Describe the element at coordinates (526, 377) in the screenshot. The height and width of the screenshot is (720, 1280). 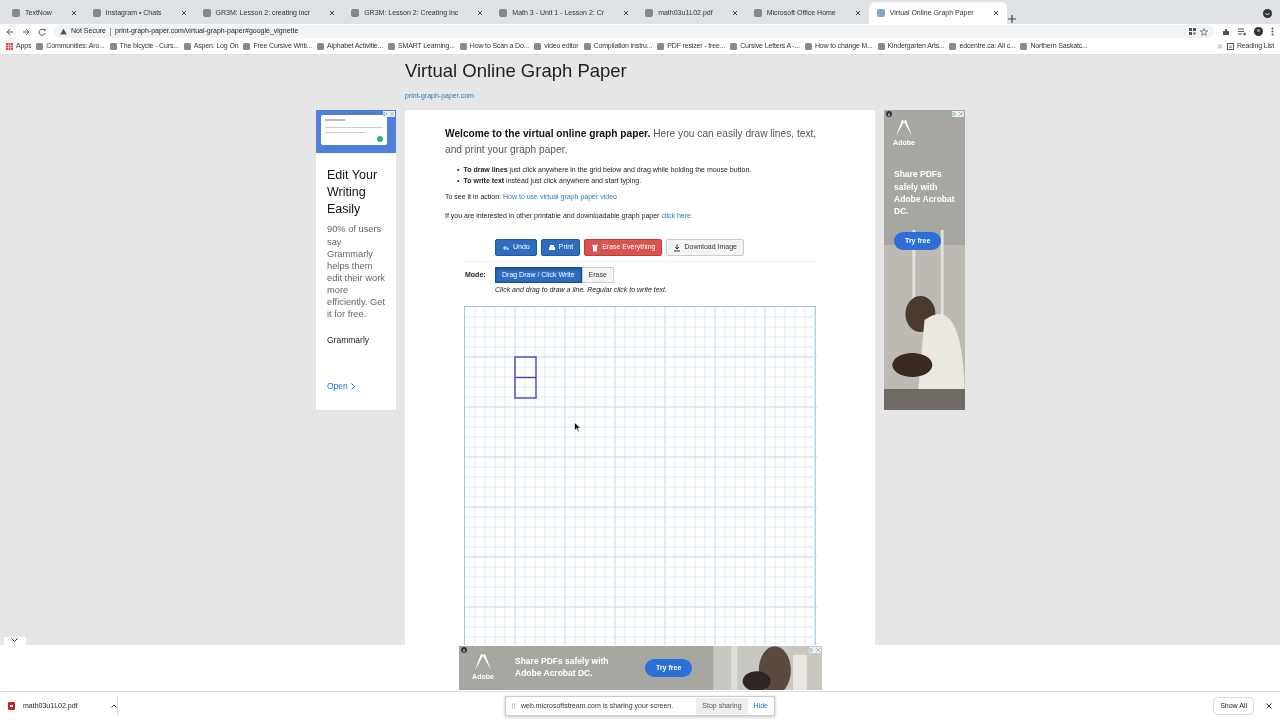
I see `drawn-rectangles` at that location.